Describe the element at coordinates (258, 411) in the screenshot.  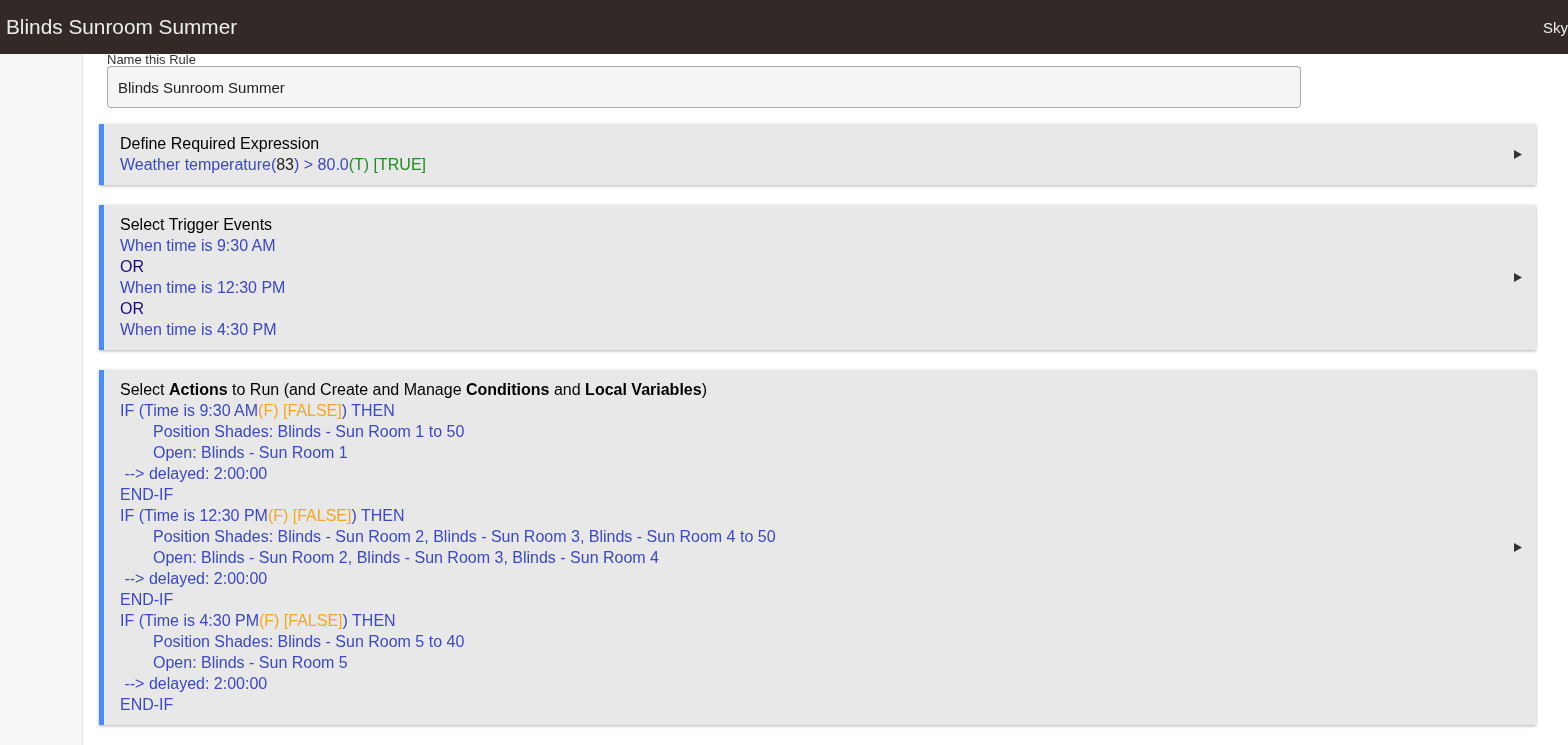
I see `rule-line: IF (Time is 9:30 AM(F) [FALSE]) THEN` at that location.